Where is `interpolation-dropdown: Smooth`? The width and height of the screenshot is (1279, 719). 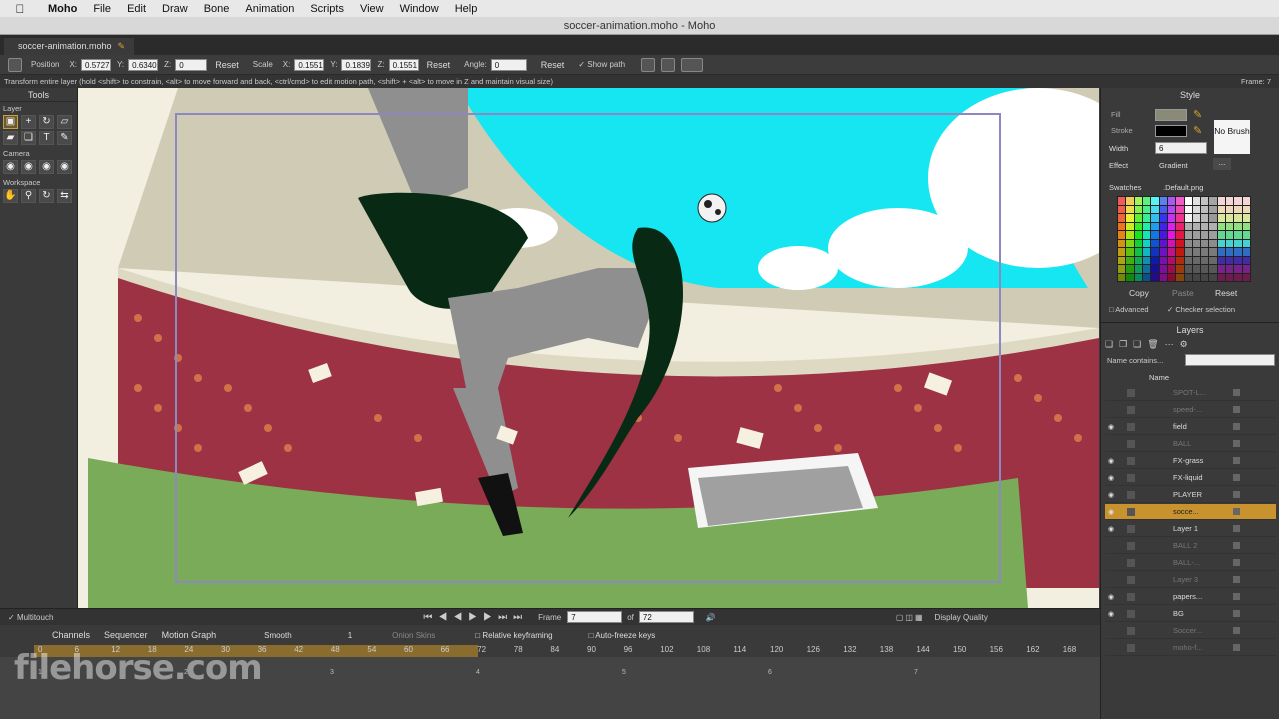
interpolation-dropdown: Smooth is located at coordinates (278, 635).